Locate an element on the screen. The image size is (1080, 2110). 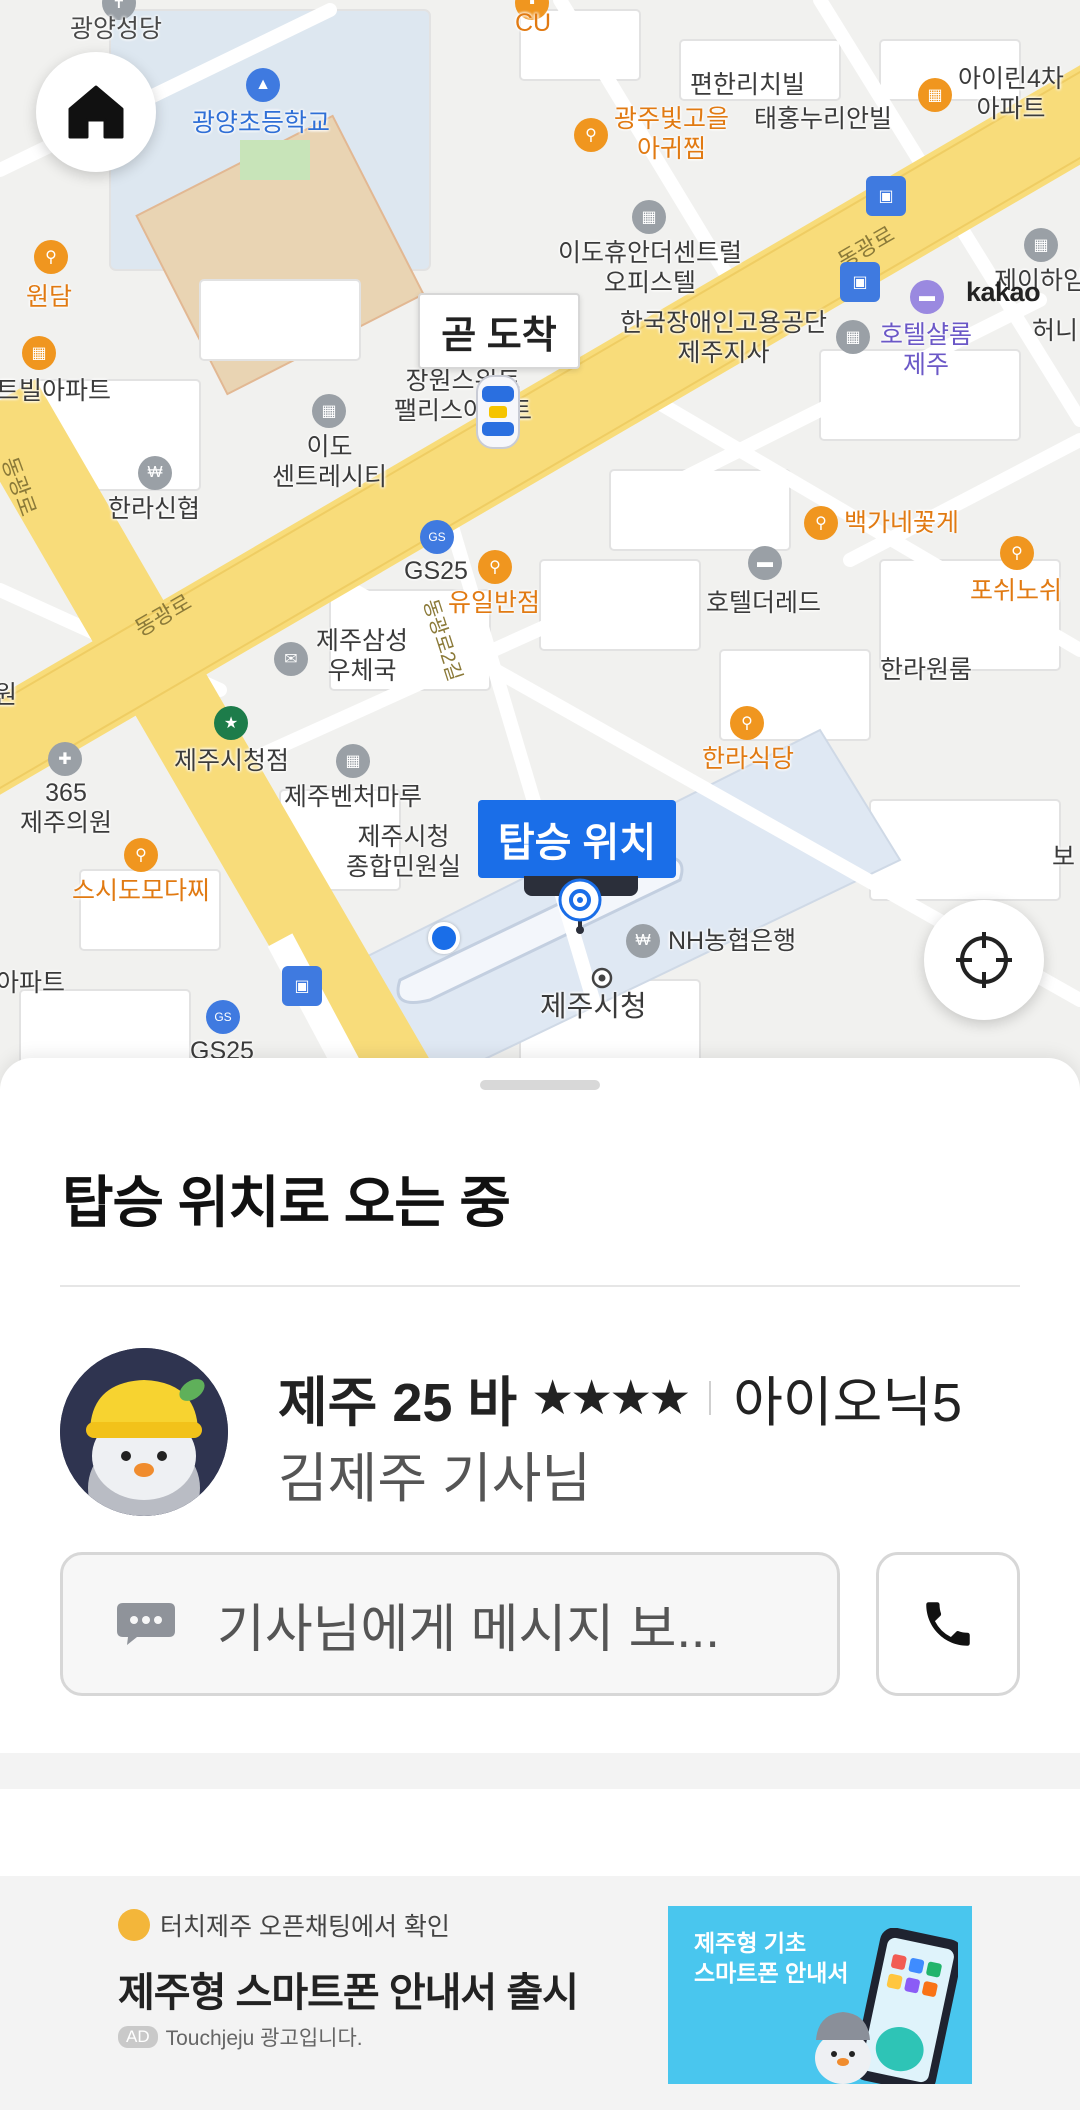
poi-label: CU is located at coordinates (533, 23).